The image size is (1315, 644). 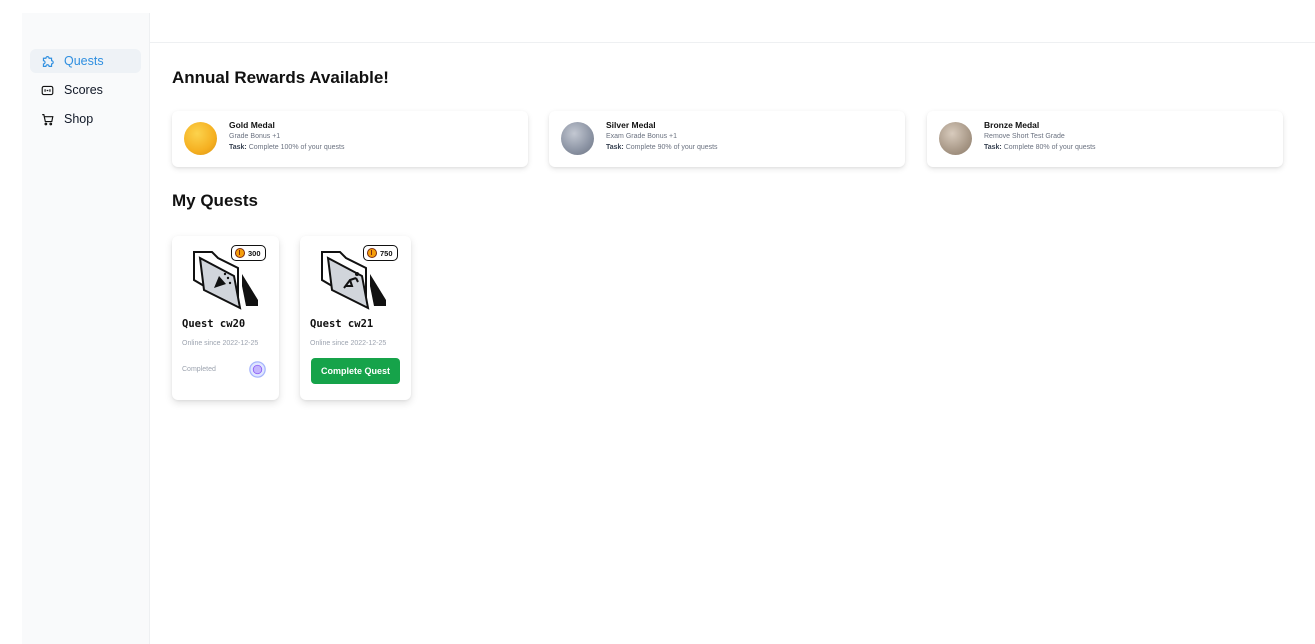 I want to click on reward-task: Task: Complete 100% of your quests, so click(x=287, y=147).